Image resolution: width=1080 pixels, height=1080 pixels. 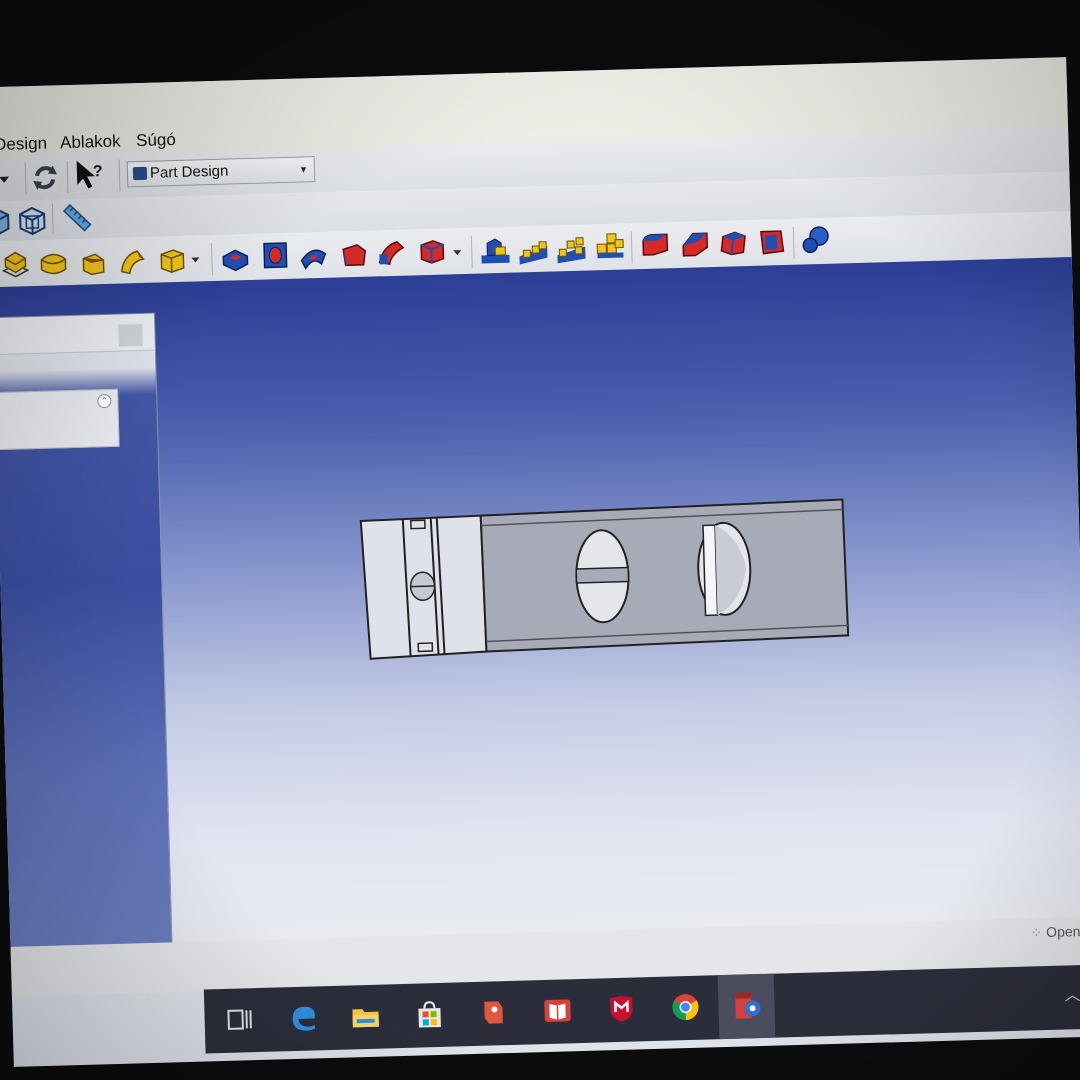 I want to click on subtractive-pipe-icon, so click(x=391, y=253).